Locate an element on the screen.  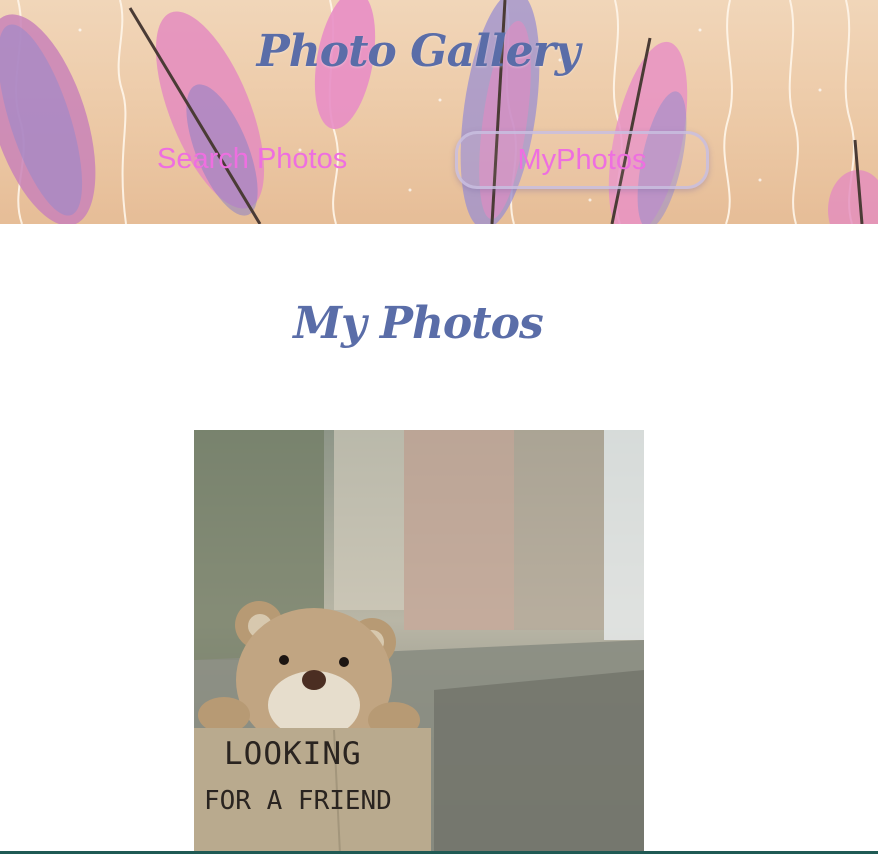
nav-search-photos-link: Search Photos is located at coordinates (252, 159).